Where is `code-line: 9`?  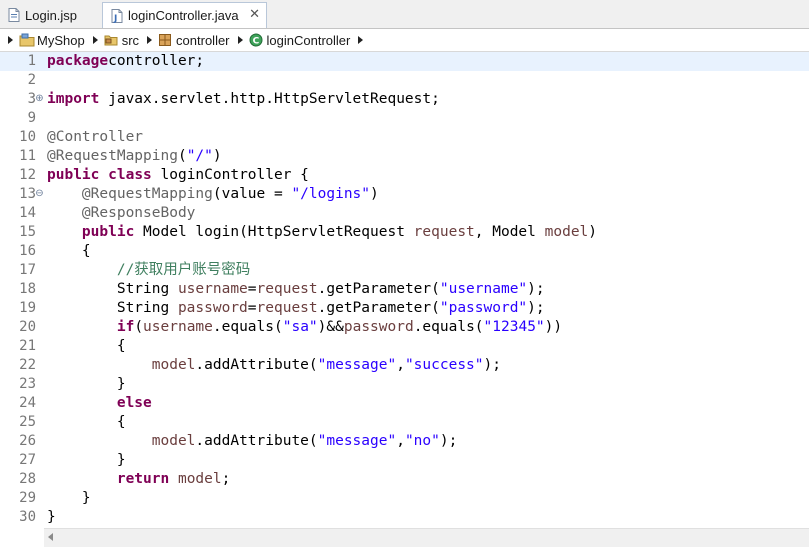 code-line: 9 is located at coordinates (404, 118).